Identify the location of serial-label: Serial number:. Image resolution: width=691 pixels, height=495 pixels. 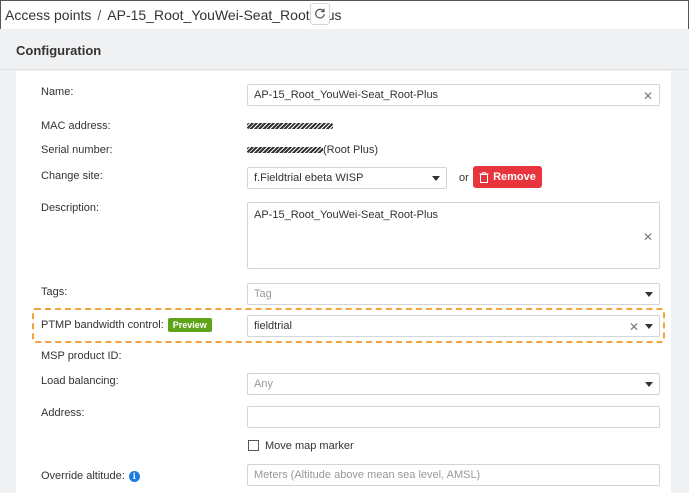
(77, 150).